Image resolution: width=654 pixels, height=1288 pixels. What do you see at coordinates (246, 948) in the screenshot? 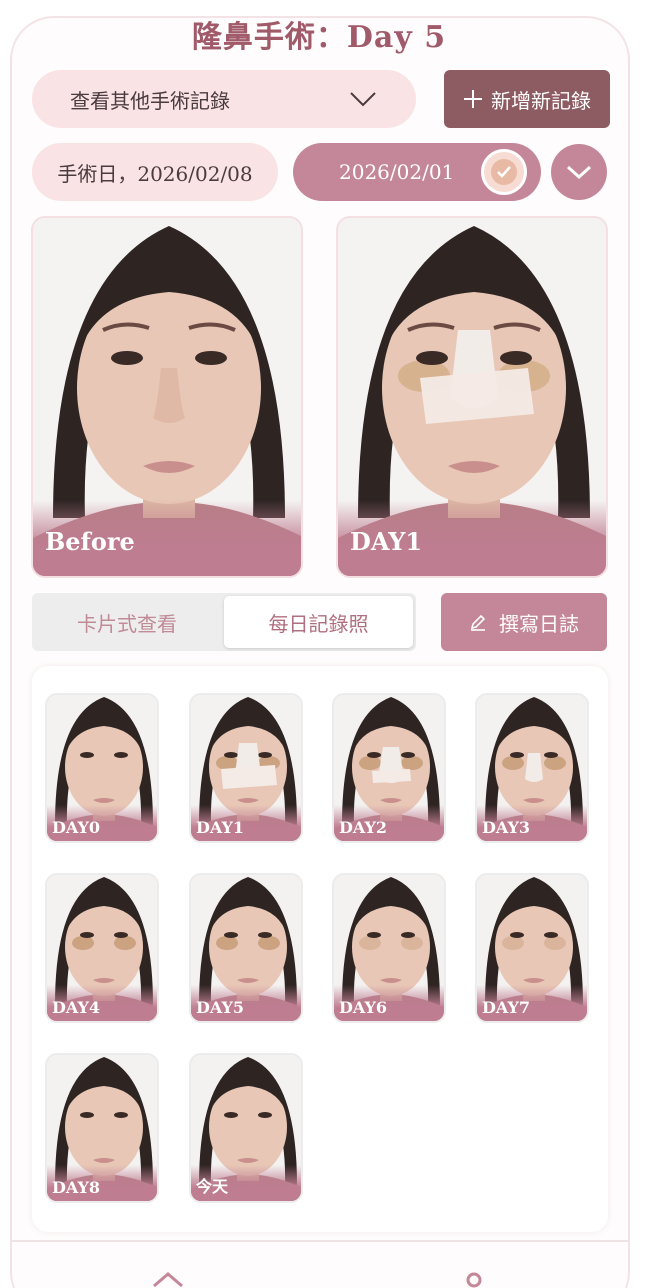
I see `daily-photo-thumb: DAY5` at bounding box center [246, 948].